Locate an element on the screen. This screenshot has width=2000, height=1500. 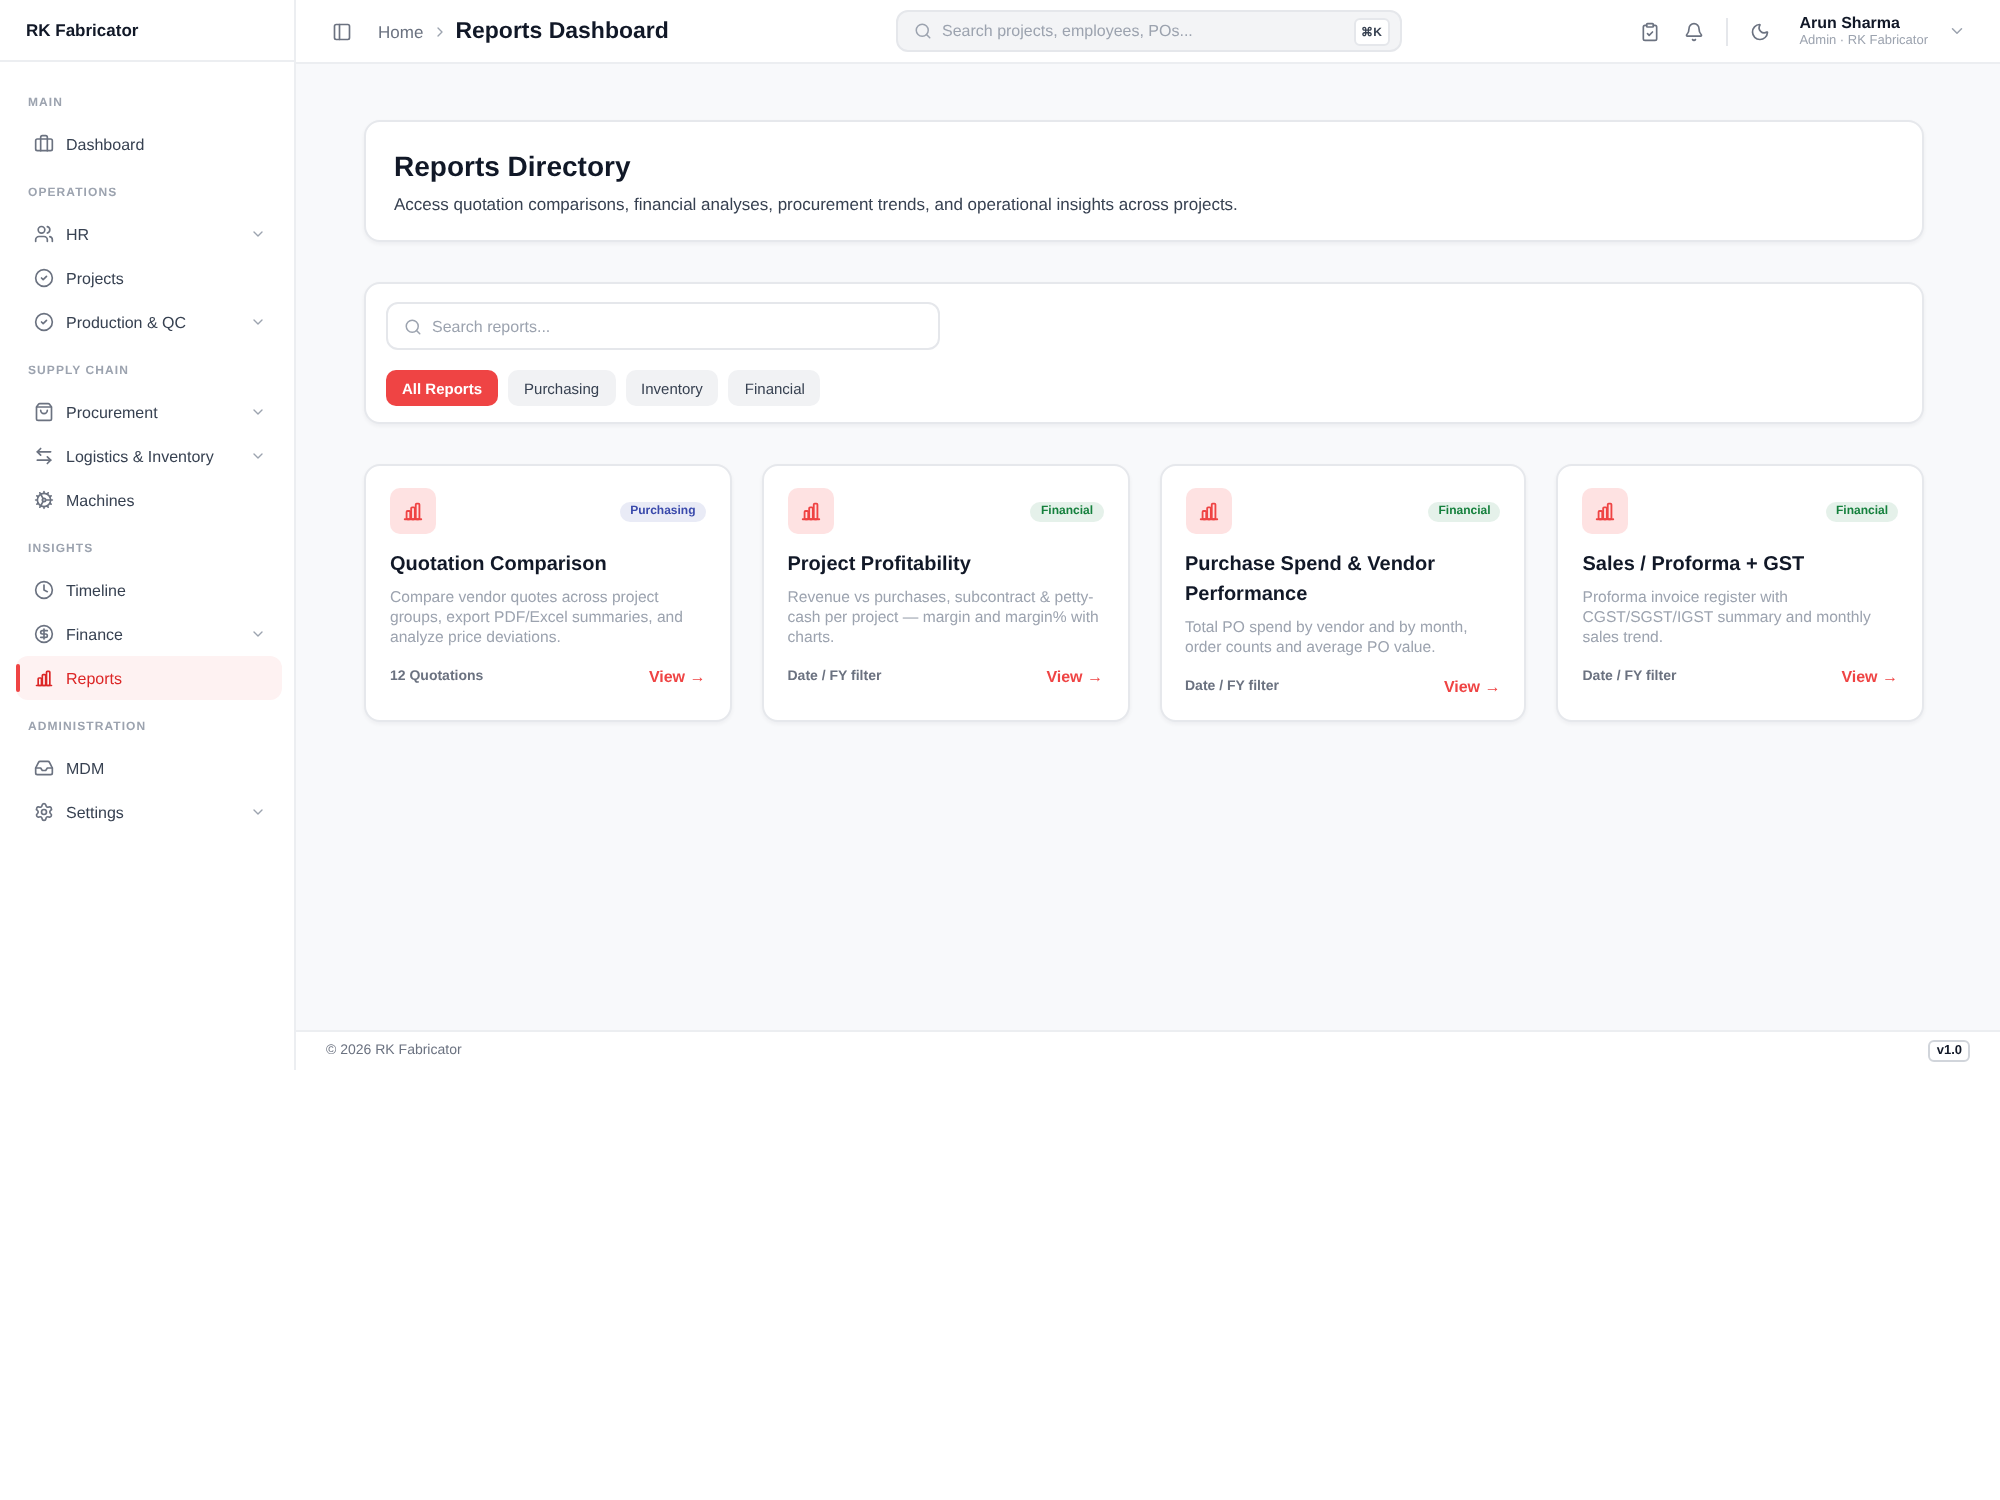
nav-item: Production & QC is located at coordinates (149, 322).